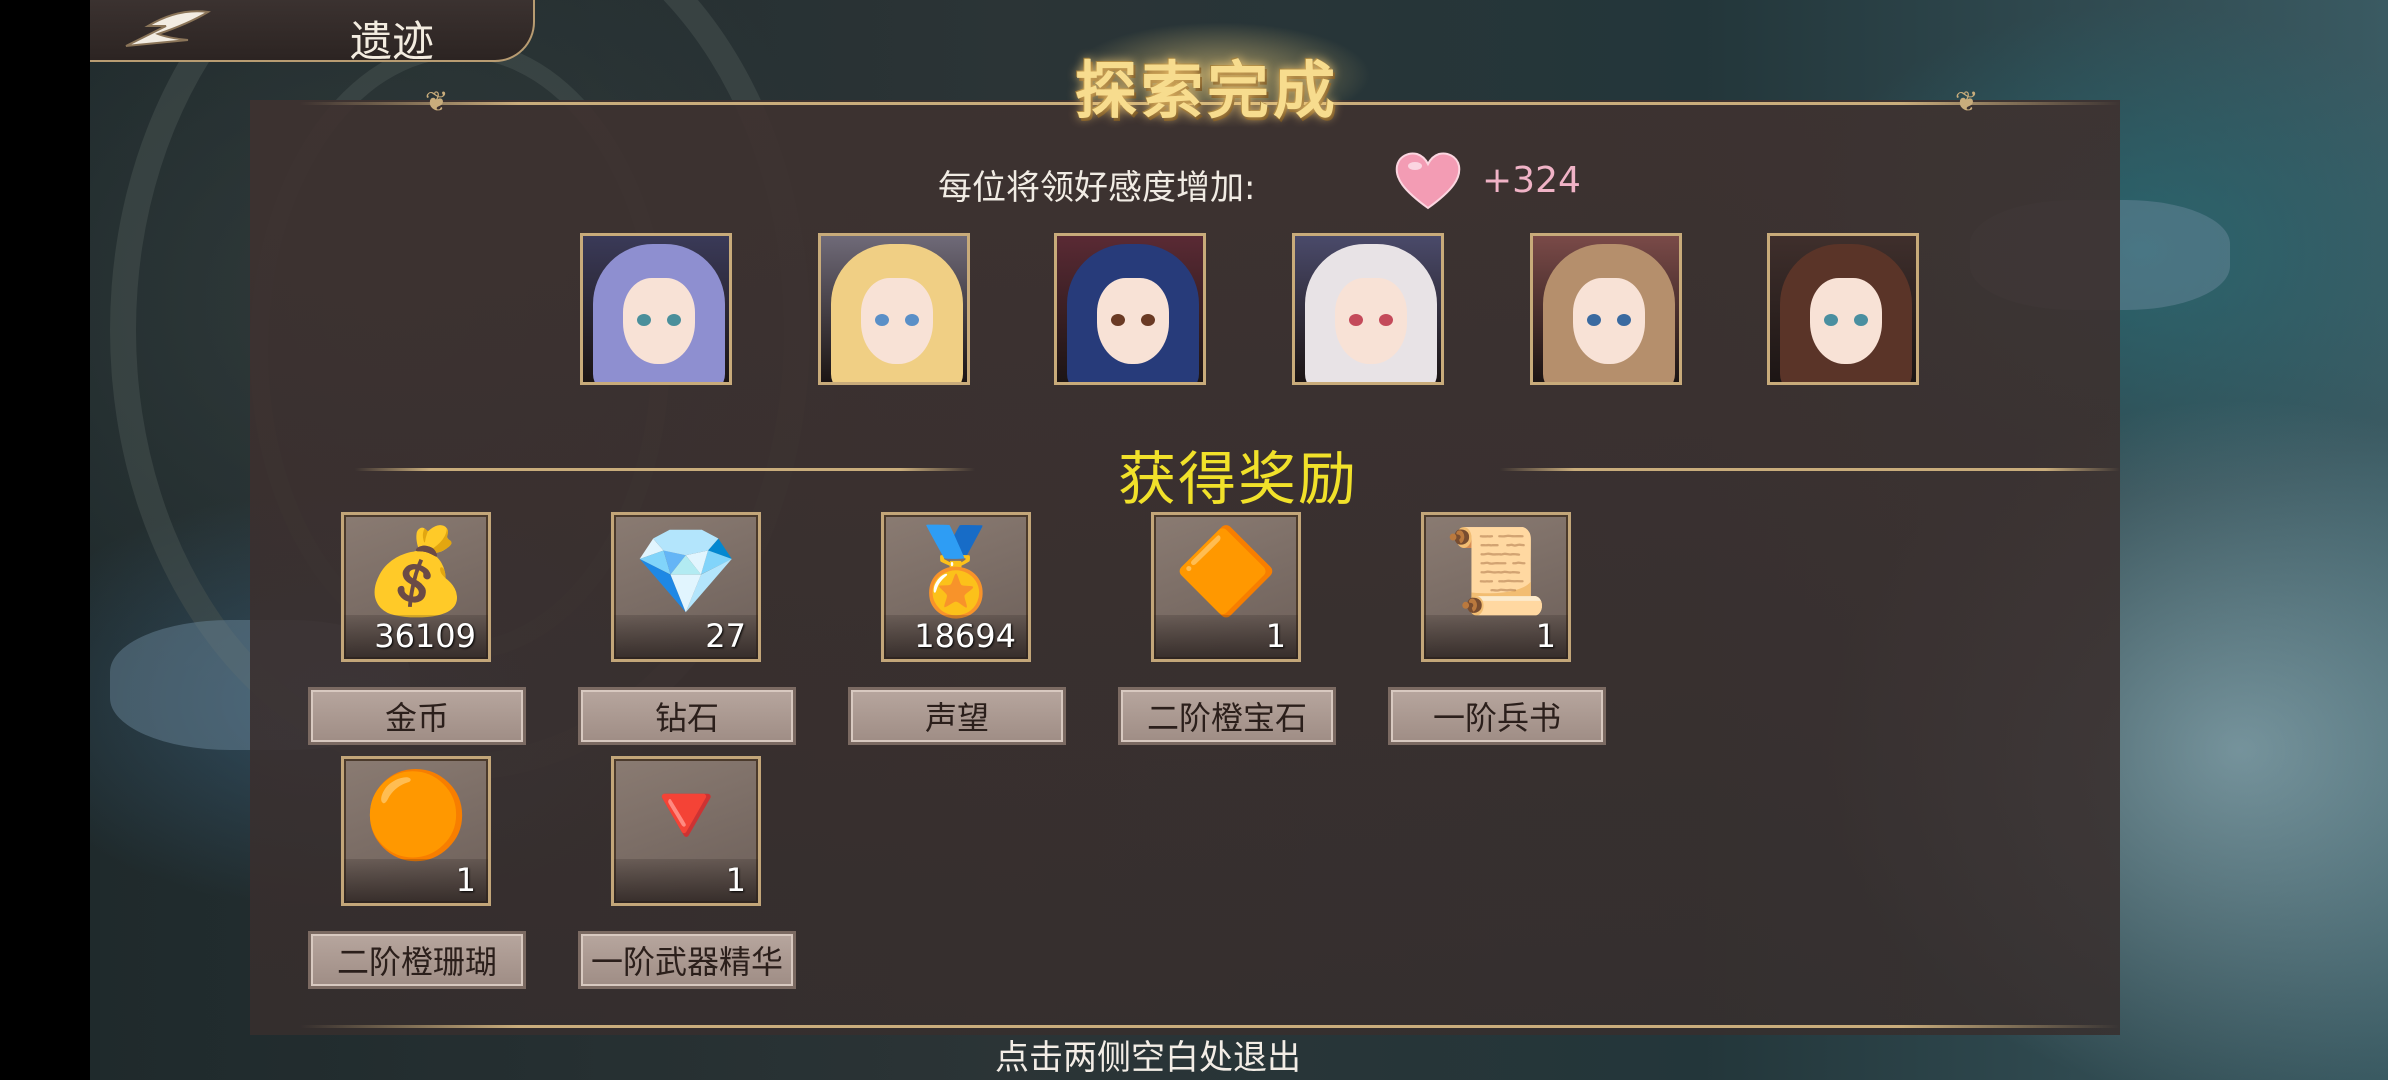  I want to click on reward-label: 一阶兵书, so click(1496, 718).